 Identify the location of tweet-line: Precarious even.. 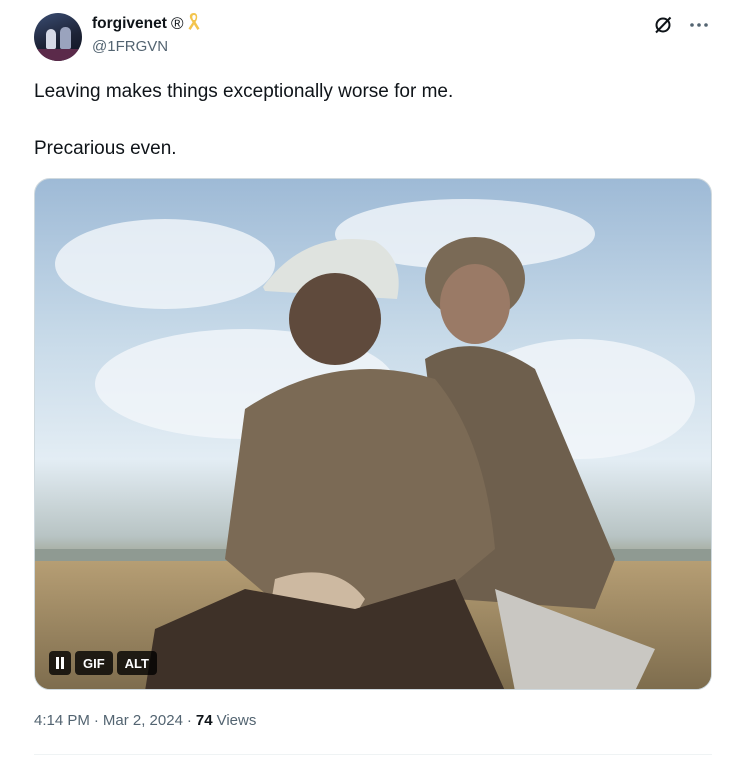
(105, 148).